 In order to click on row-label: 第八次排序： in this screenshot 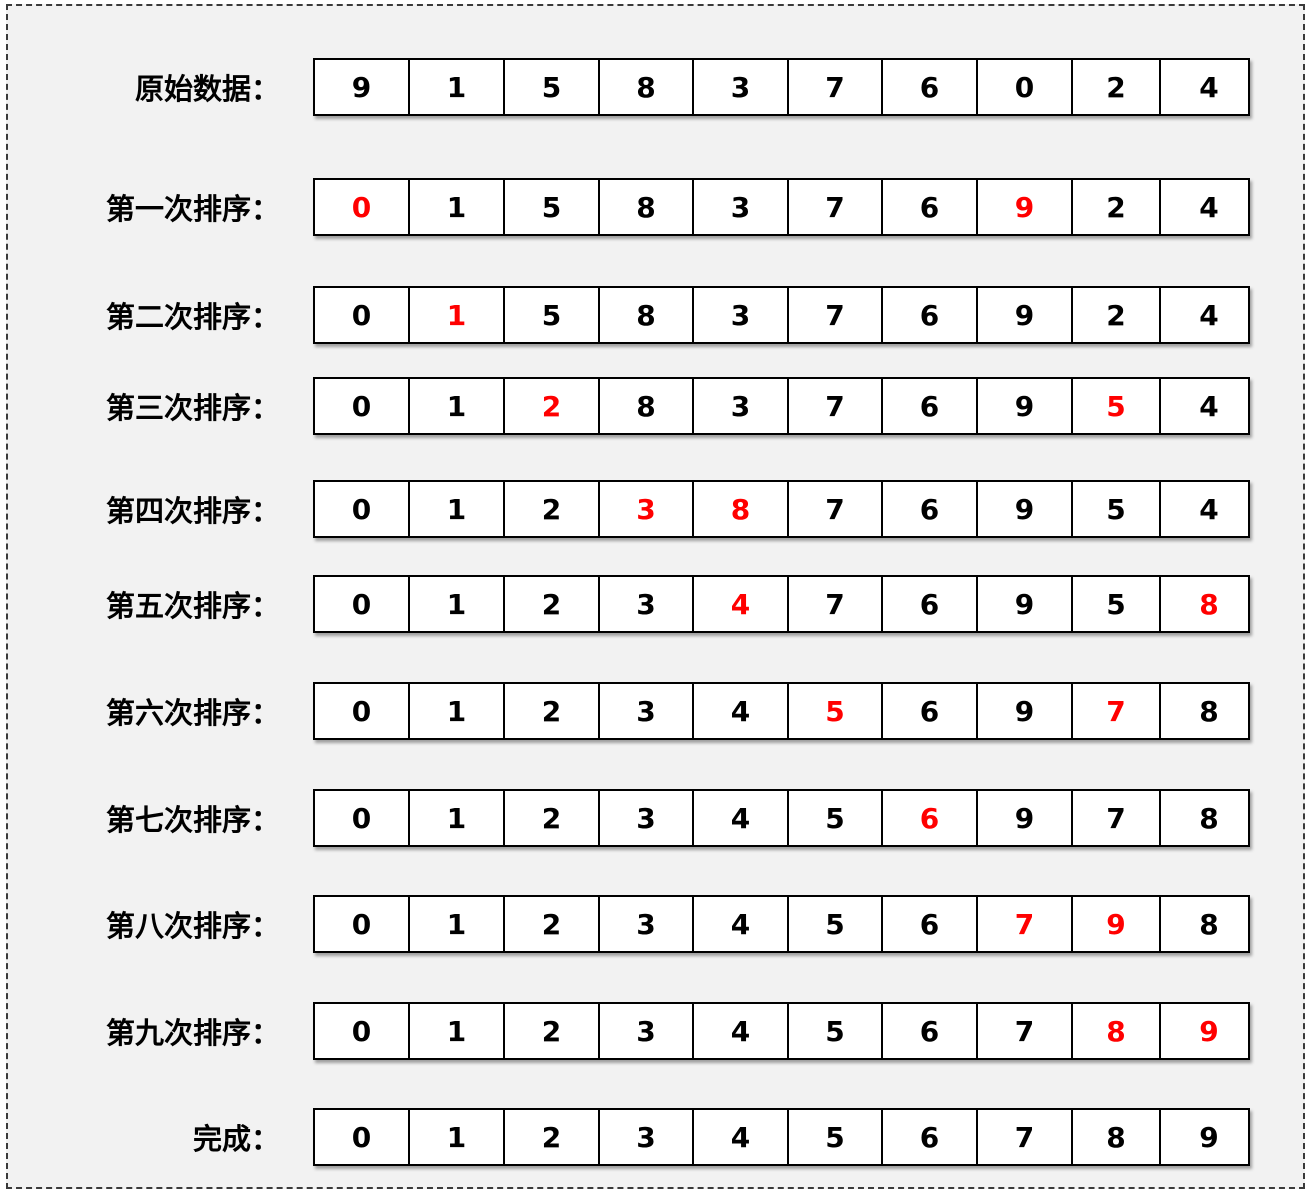, I will do `click(192, 926)`.